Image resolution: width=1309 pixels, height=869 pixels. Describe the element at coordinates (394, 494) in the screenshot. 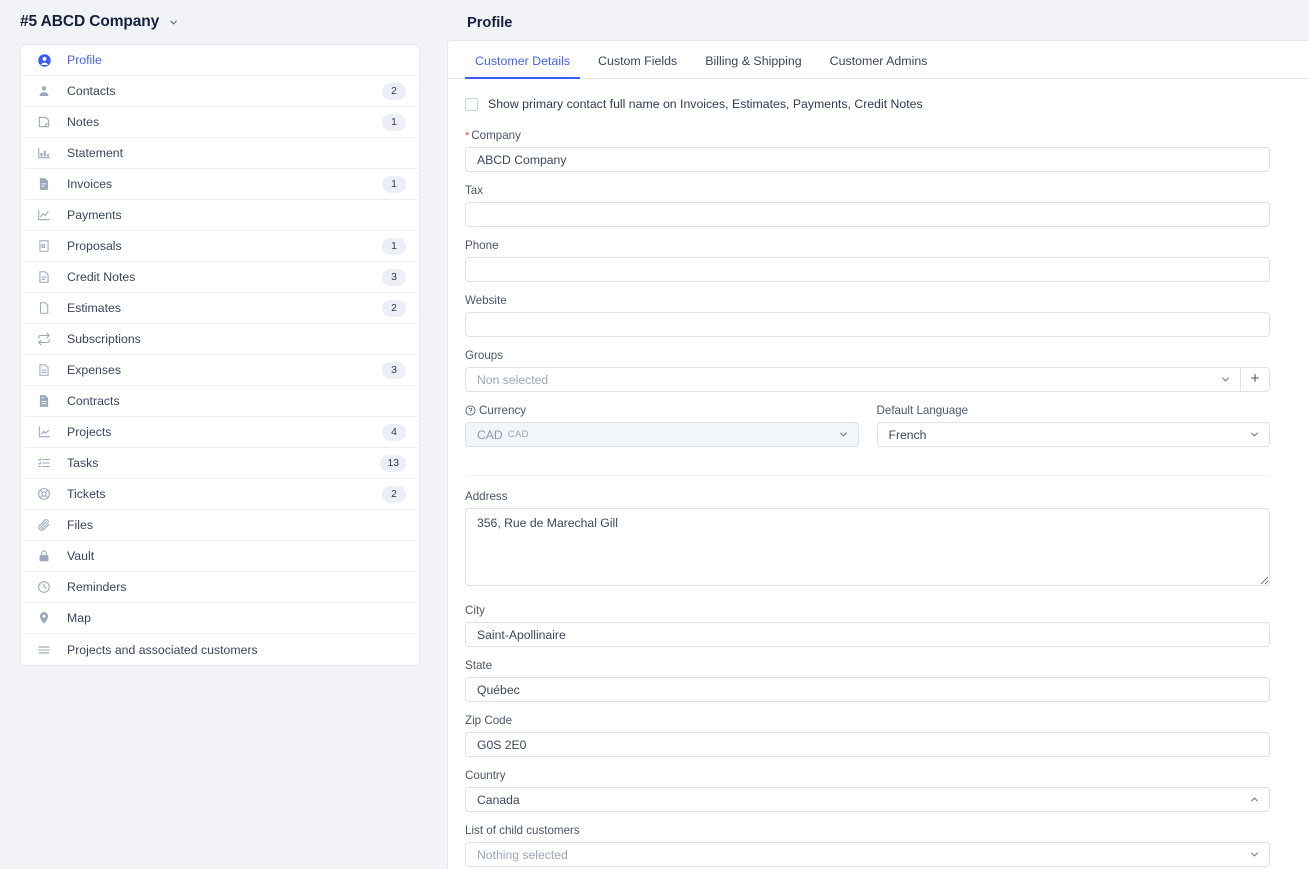

I see `sidebar-item-badge: 2` at that location.